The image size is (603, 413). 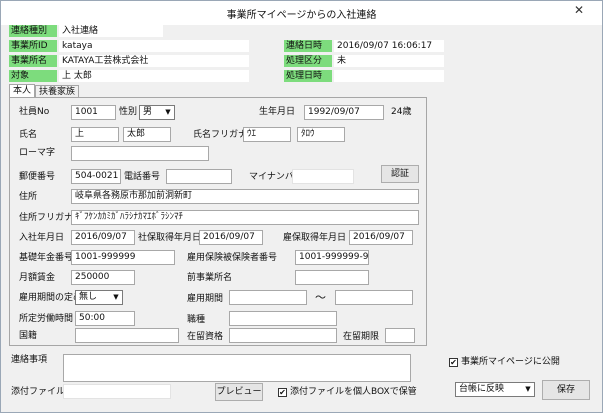 What do you see at coordinates (277, 112) in the screenshot?
I see `birthdate-label: 生年月日` at bounding box center [277, 112].